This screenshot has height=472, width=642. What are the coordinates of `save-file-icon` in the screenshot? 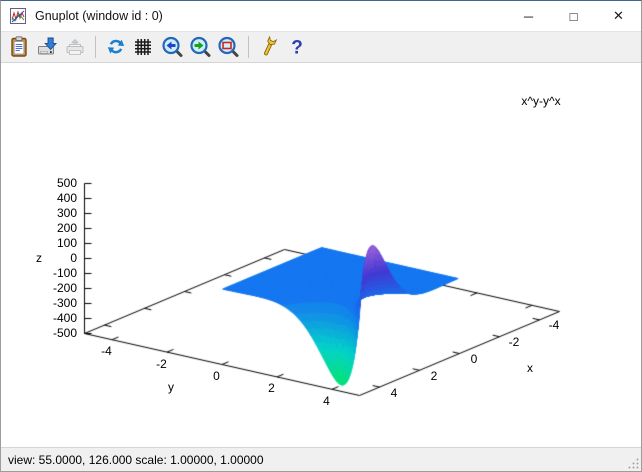 It's located at (47, 47).